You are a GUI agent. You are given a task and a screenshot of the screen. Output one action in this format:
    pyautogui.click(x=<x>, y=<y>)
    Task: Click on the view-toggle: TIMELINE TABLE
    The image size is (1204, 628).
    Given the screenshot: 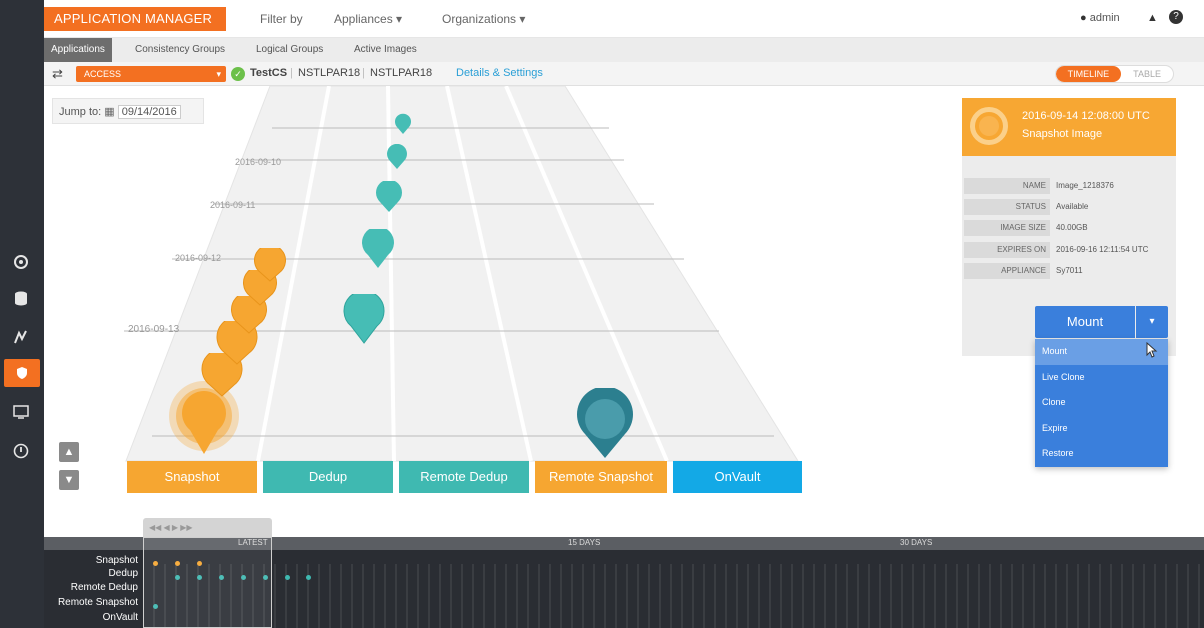 What is the action you would take?
    pyautogui.click(x=1114, y=74)
    